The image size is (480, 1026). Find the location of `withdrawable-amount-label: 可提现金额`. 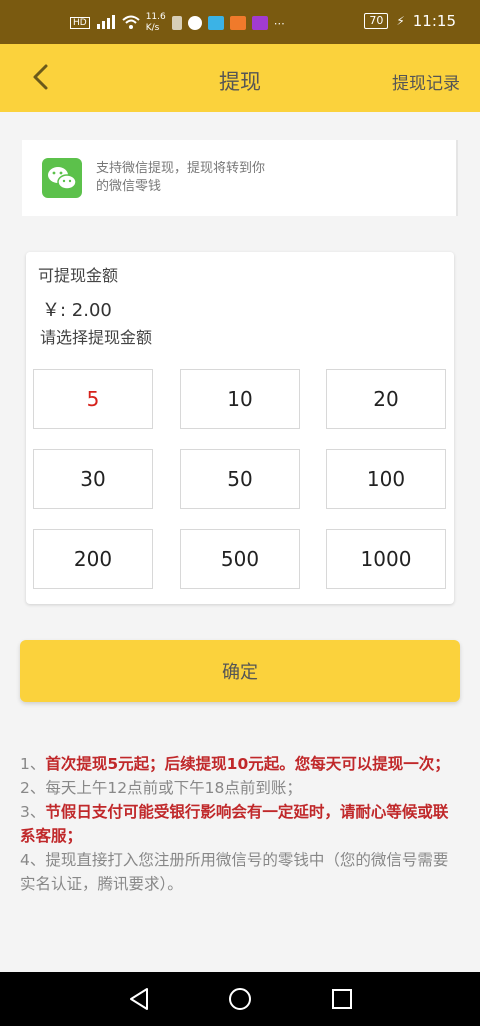

withdrawable-amount-label: 可提现金额 is located at coordinates (78, 275).